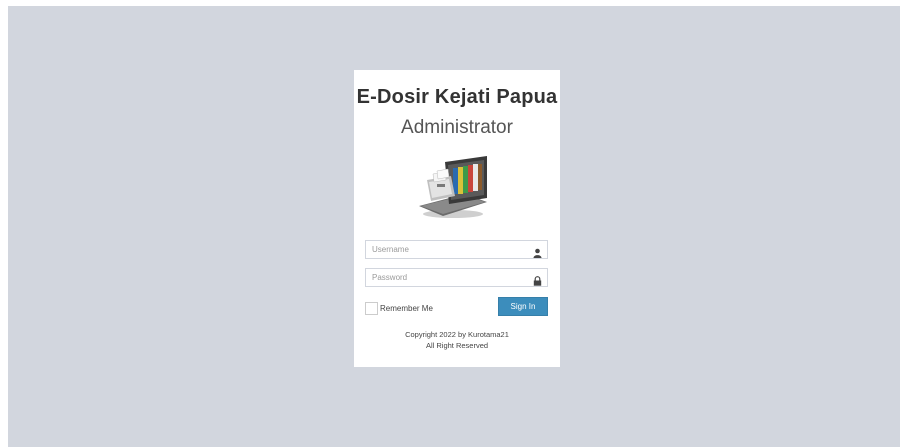  I want to click on username-field, so click(456, 249).